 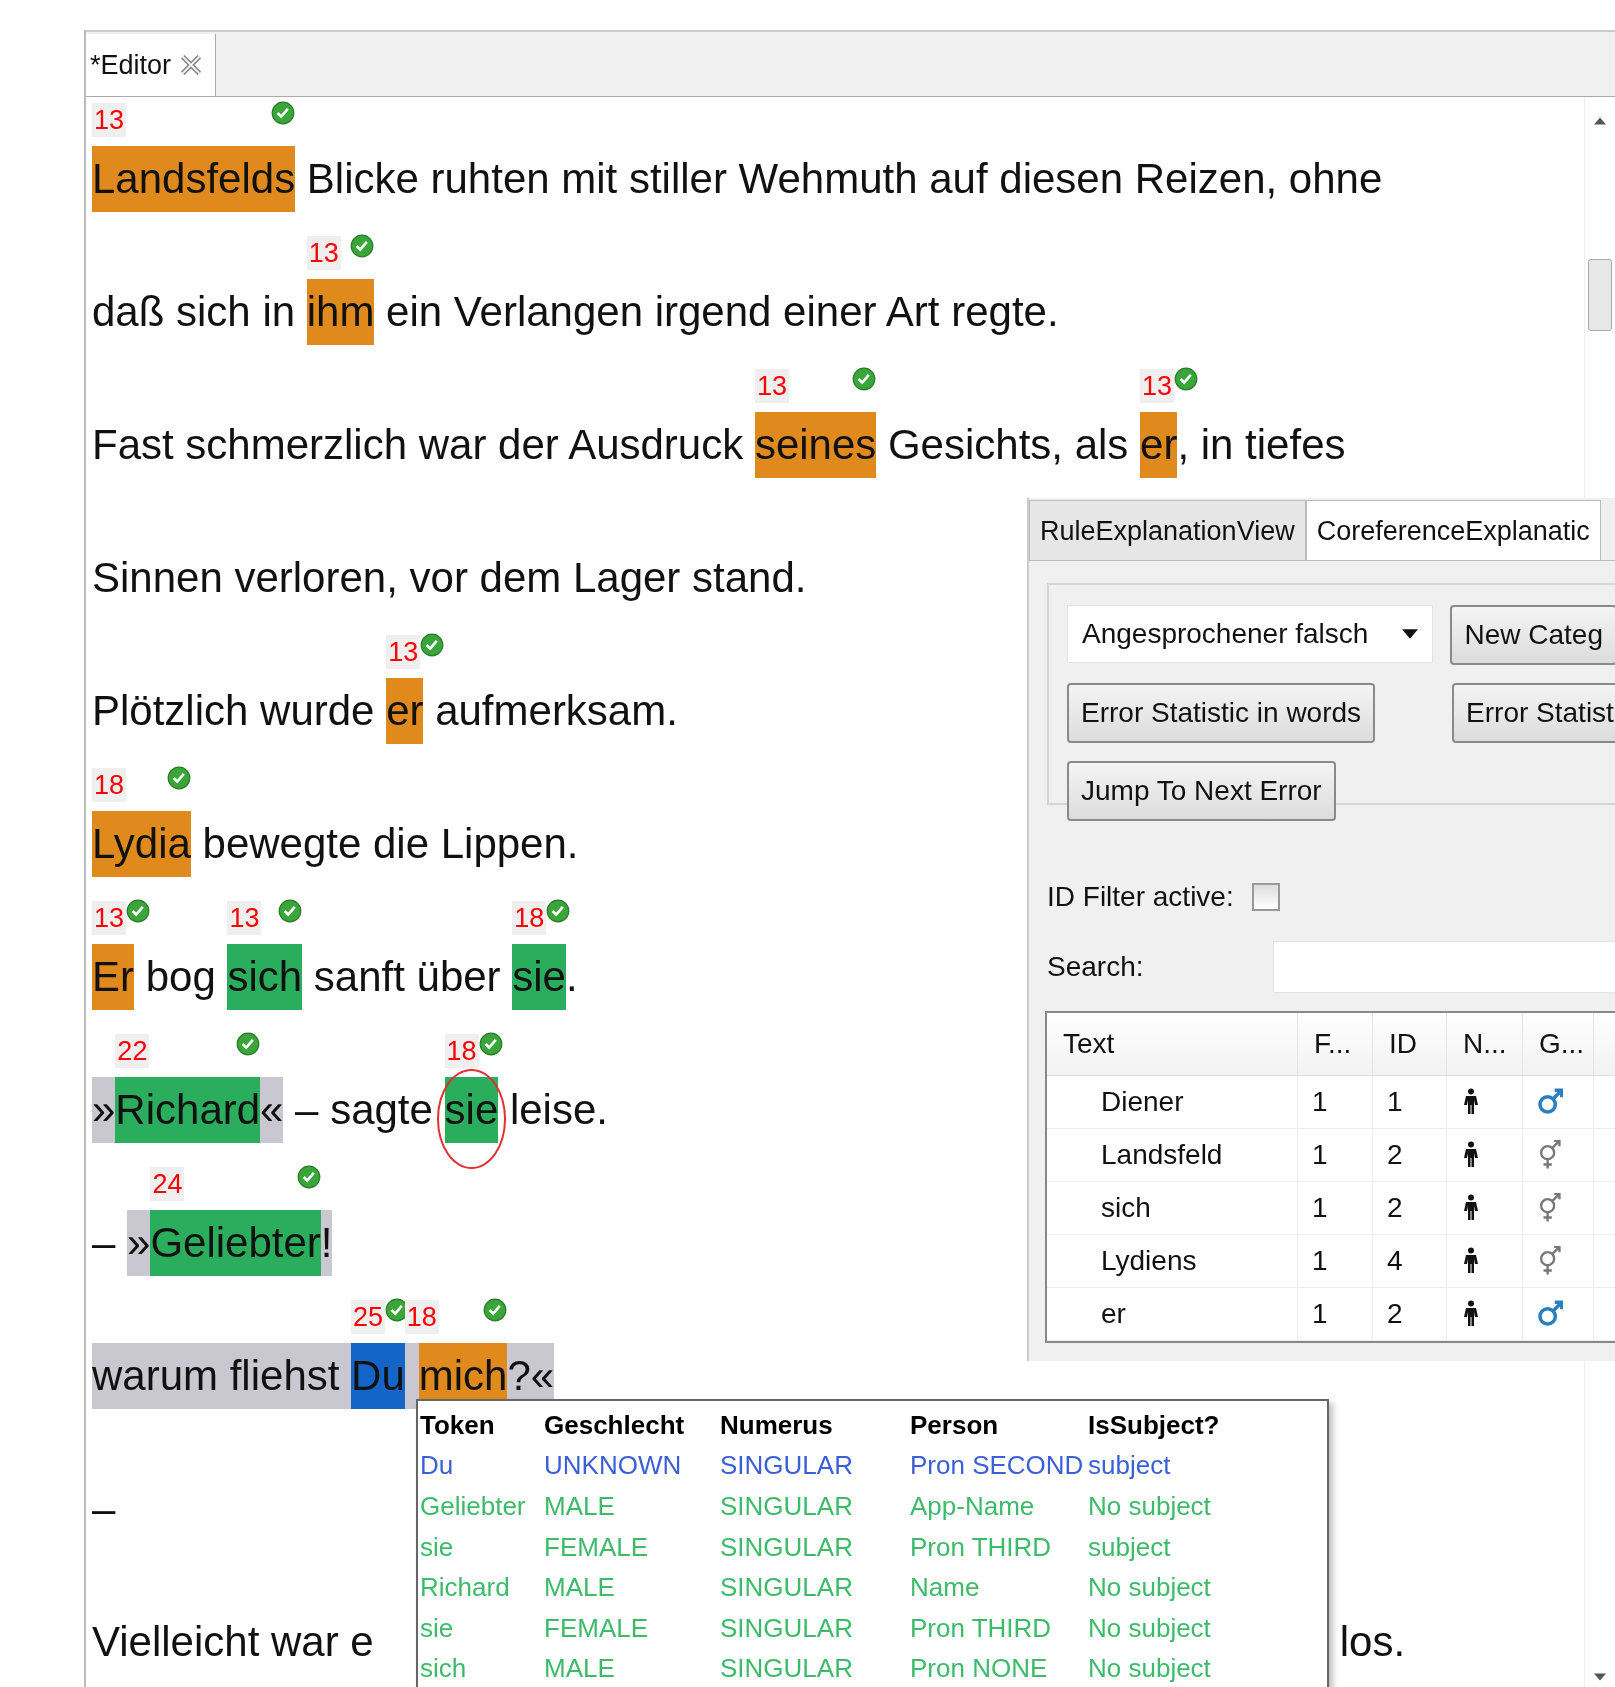 I want to click on search-field, so click(x=1444, y=967).